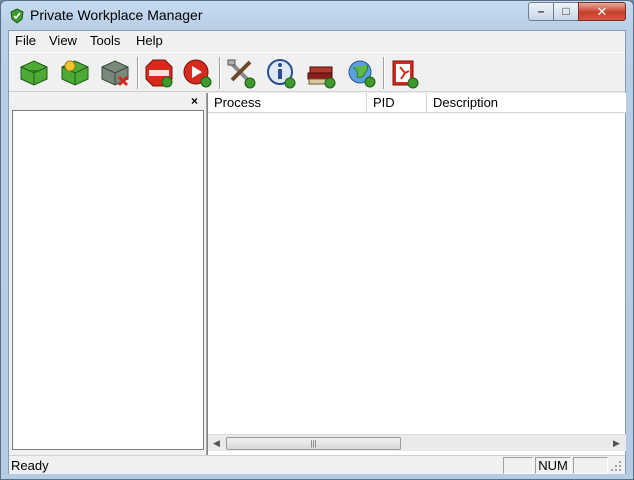  Describe the element at coordinates (25, 40) in the screenshot. I see `menu-file: File` at that location.